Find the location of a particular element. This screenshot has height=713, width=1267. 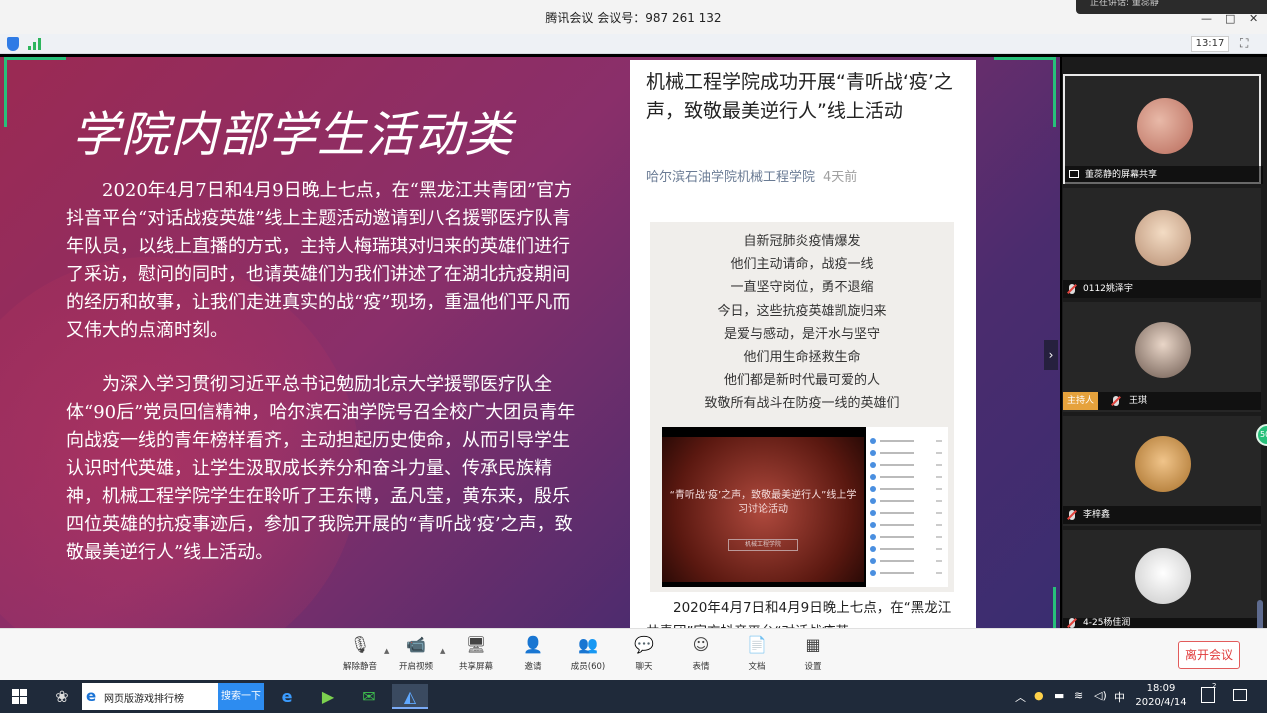

members-label: 成员(60) is located at coordinates (588, 667).